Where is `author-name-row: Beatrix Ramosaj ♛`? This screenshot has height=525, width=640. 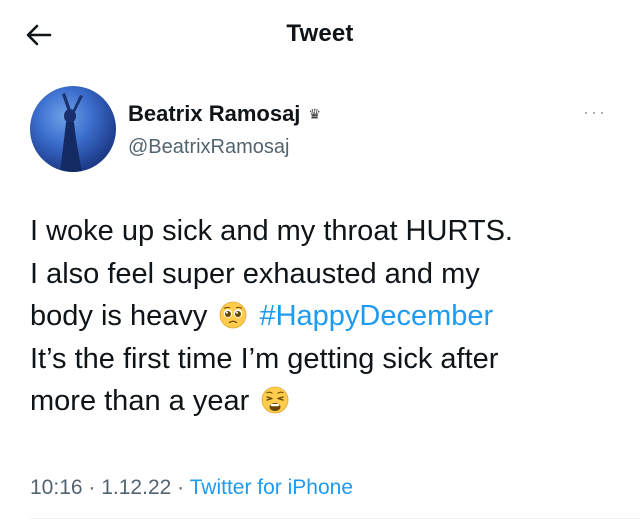 author-name-row: Beatrix Ramosaj ♛ is located at coordinates (224, 114).